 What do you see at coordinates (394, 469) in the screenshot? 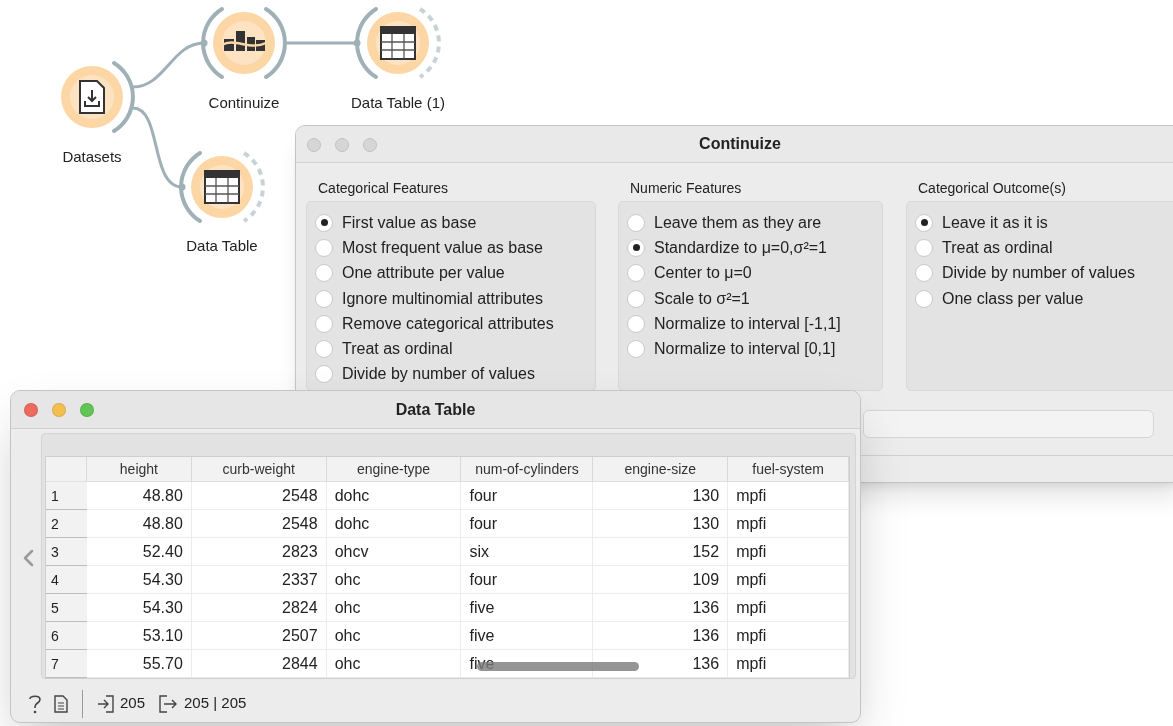
I see `column-header: engine-type` at bounding box center [394, 469].